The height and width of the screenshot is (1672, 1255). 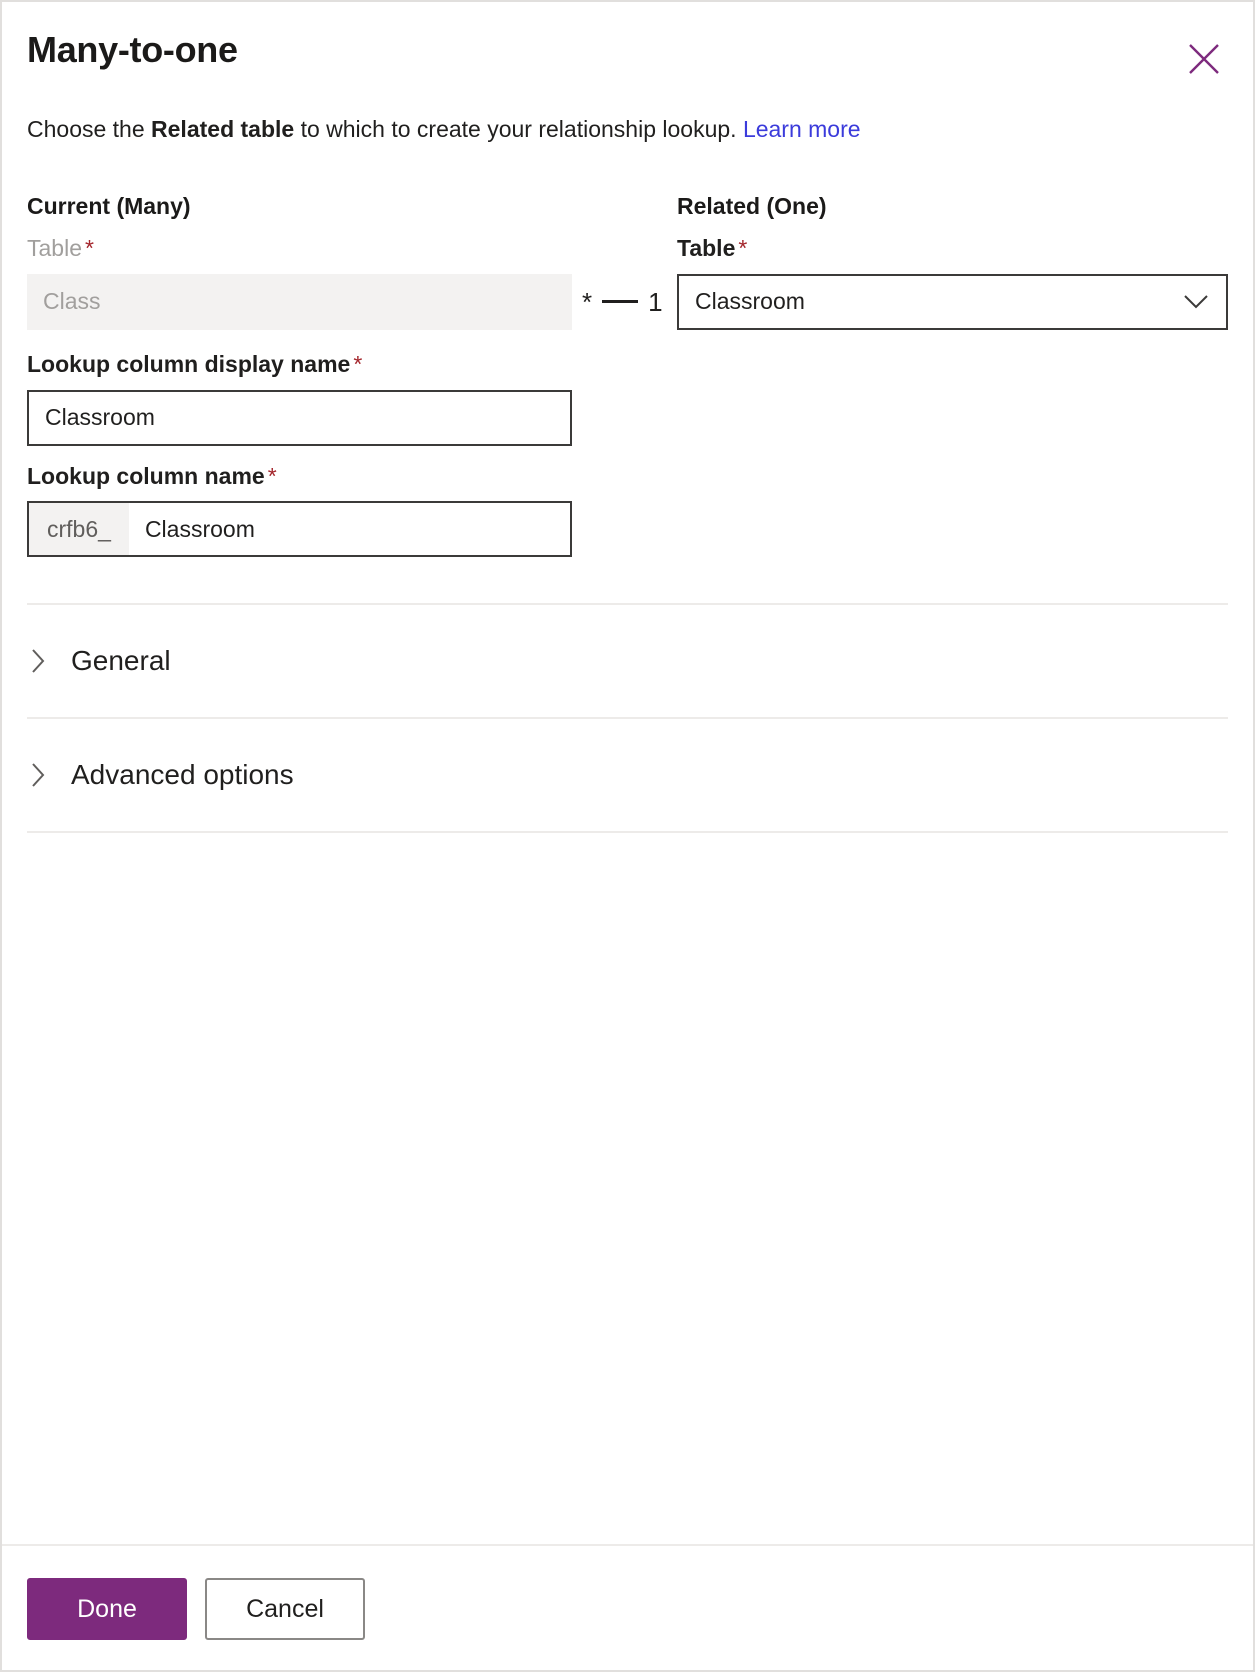 What do you see at coordinates (299, 301) in the screenshot?
I see `current-table-field: Class` at bounding box center [299, 301].